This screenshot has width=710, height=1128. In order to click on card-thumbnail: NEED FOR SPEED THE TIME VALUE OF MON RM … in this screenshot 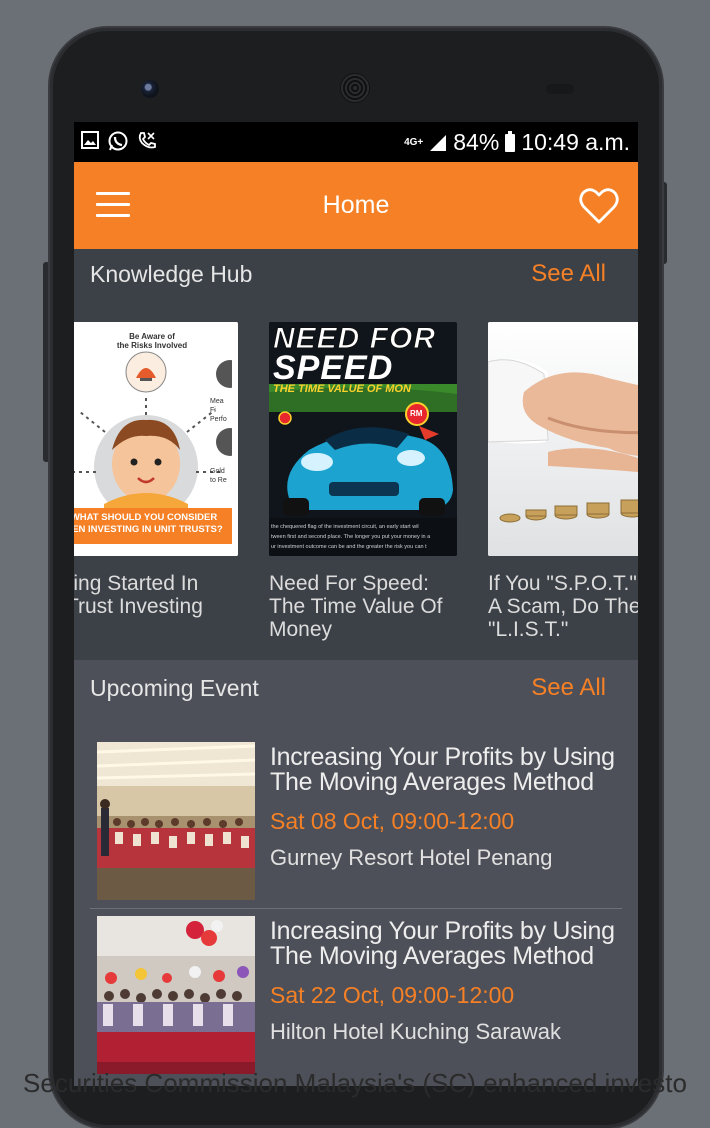, I will do `click(363, 439)`.